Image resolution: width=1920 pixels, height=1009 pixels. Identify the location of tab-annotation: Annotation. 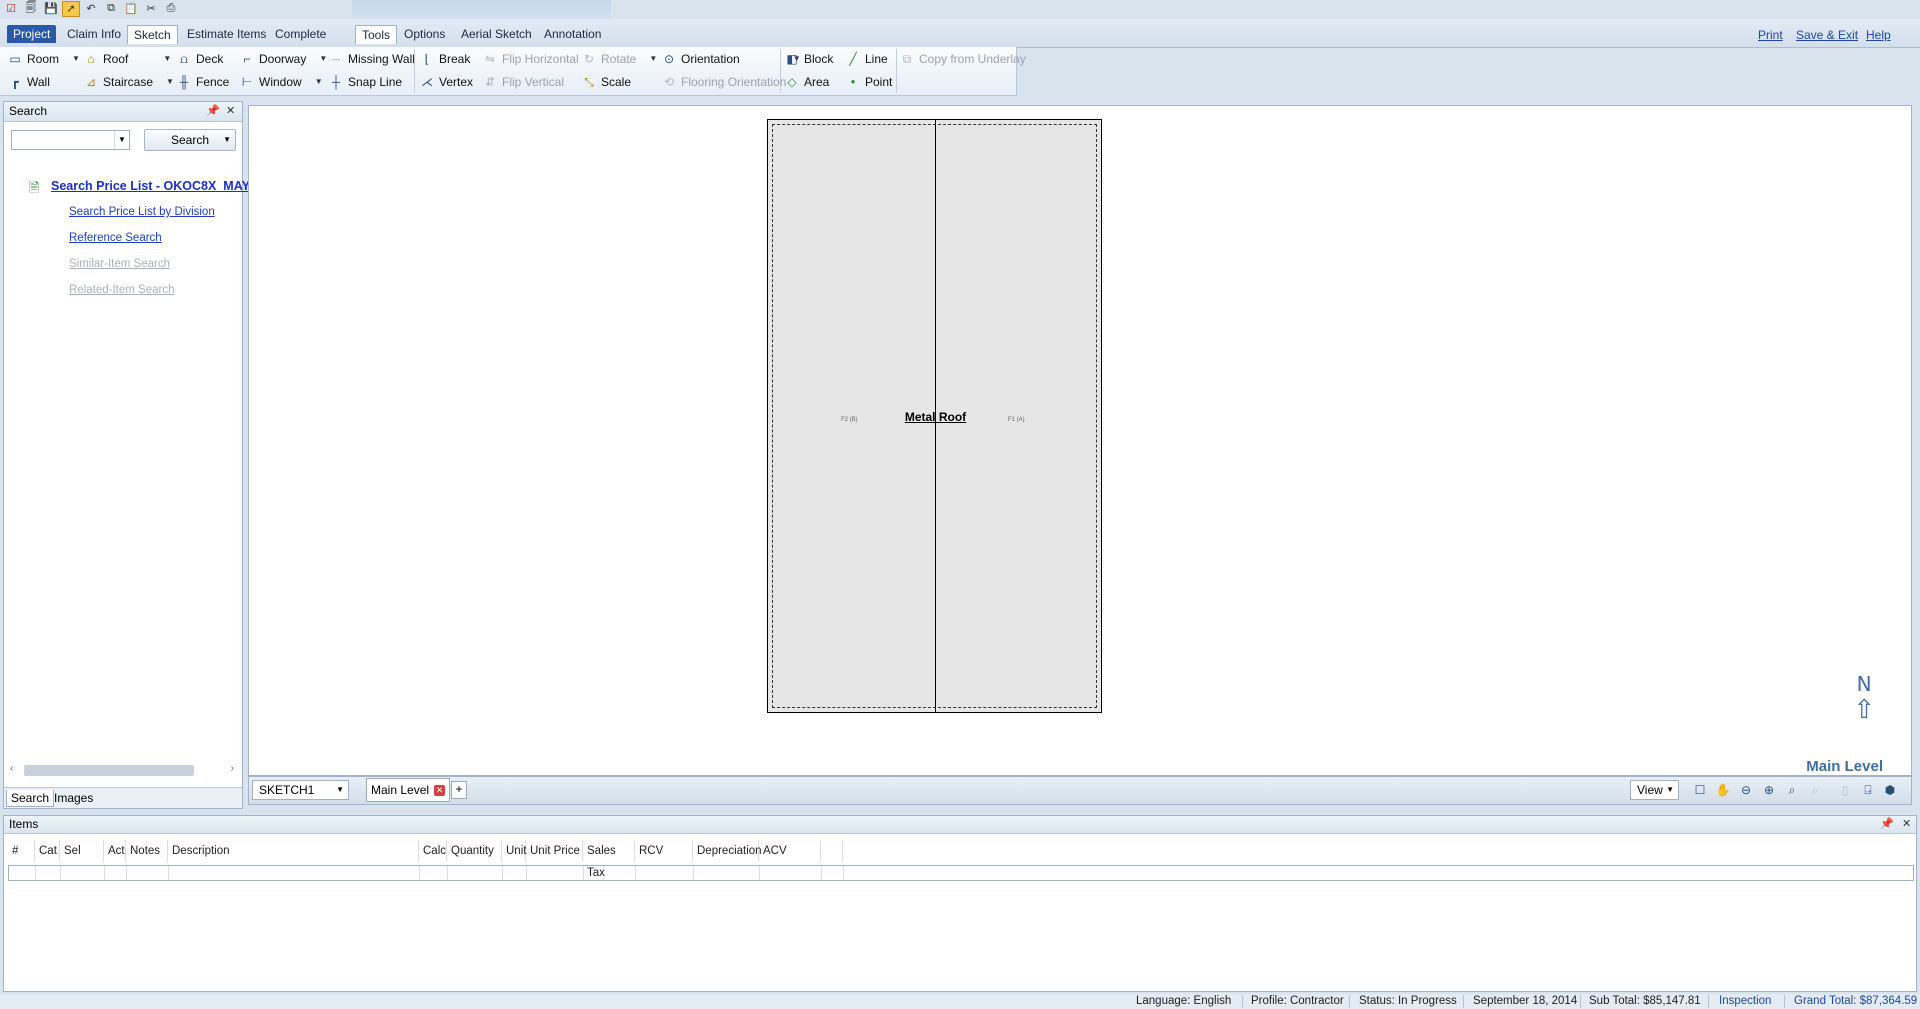
(572, 34).